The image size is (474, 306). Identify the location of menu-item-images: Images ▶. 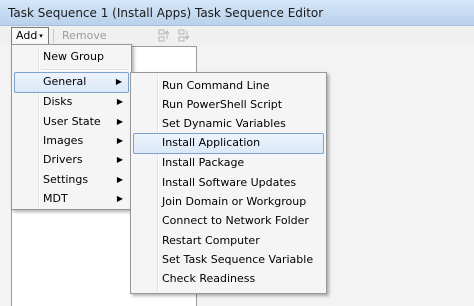
(71, 141).